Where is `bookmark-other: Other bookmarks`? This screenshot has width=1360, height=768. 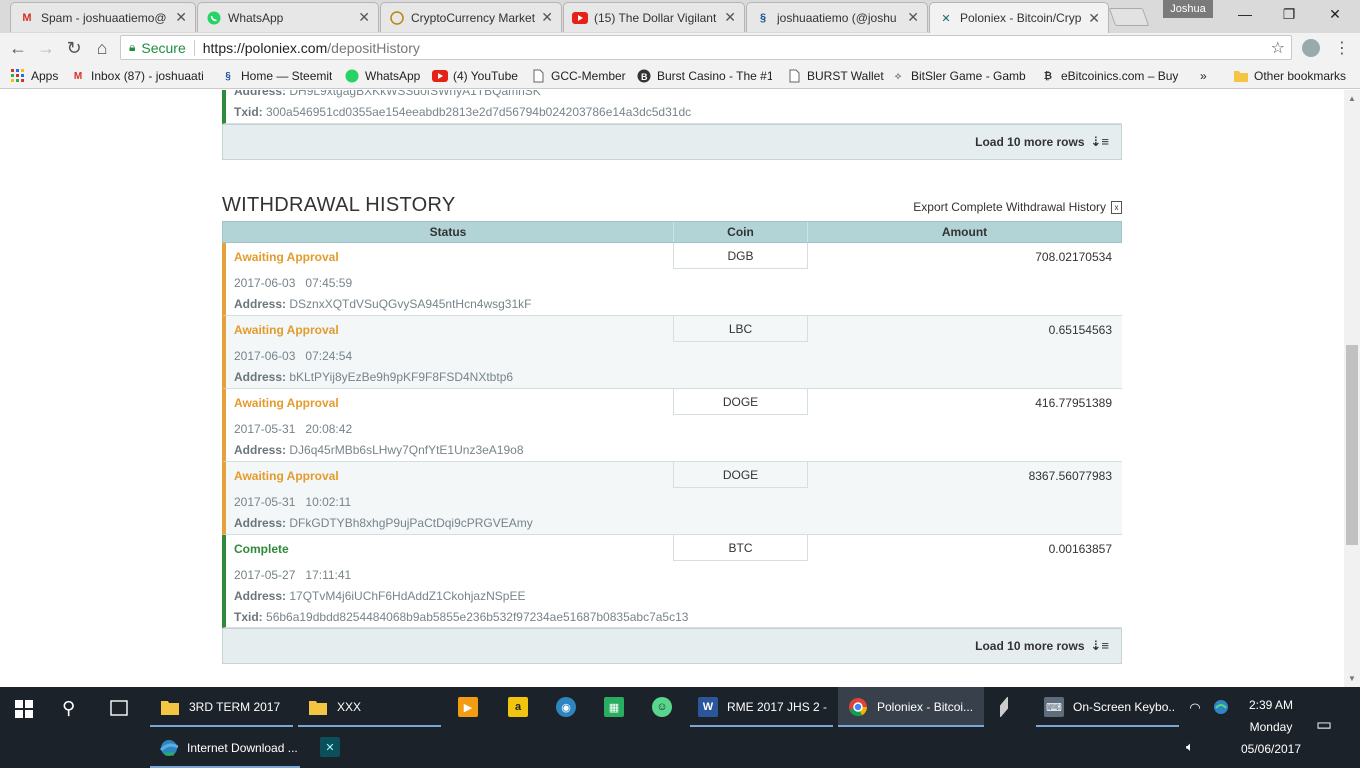
bookmark-other: Other bookmarks is located at coordinates (1289, 76).